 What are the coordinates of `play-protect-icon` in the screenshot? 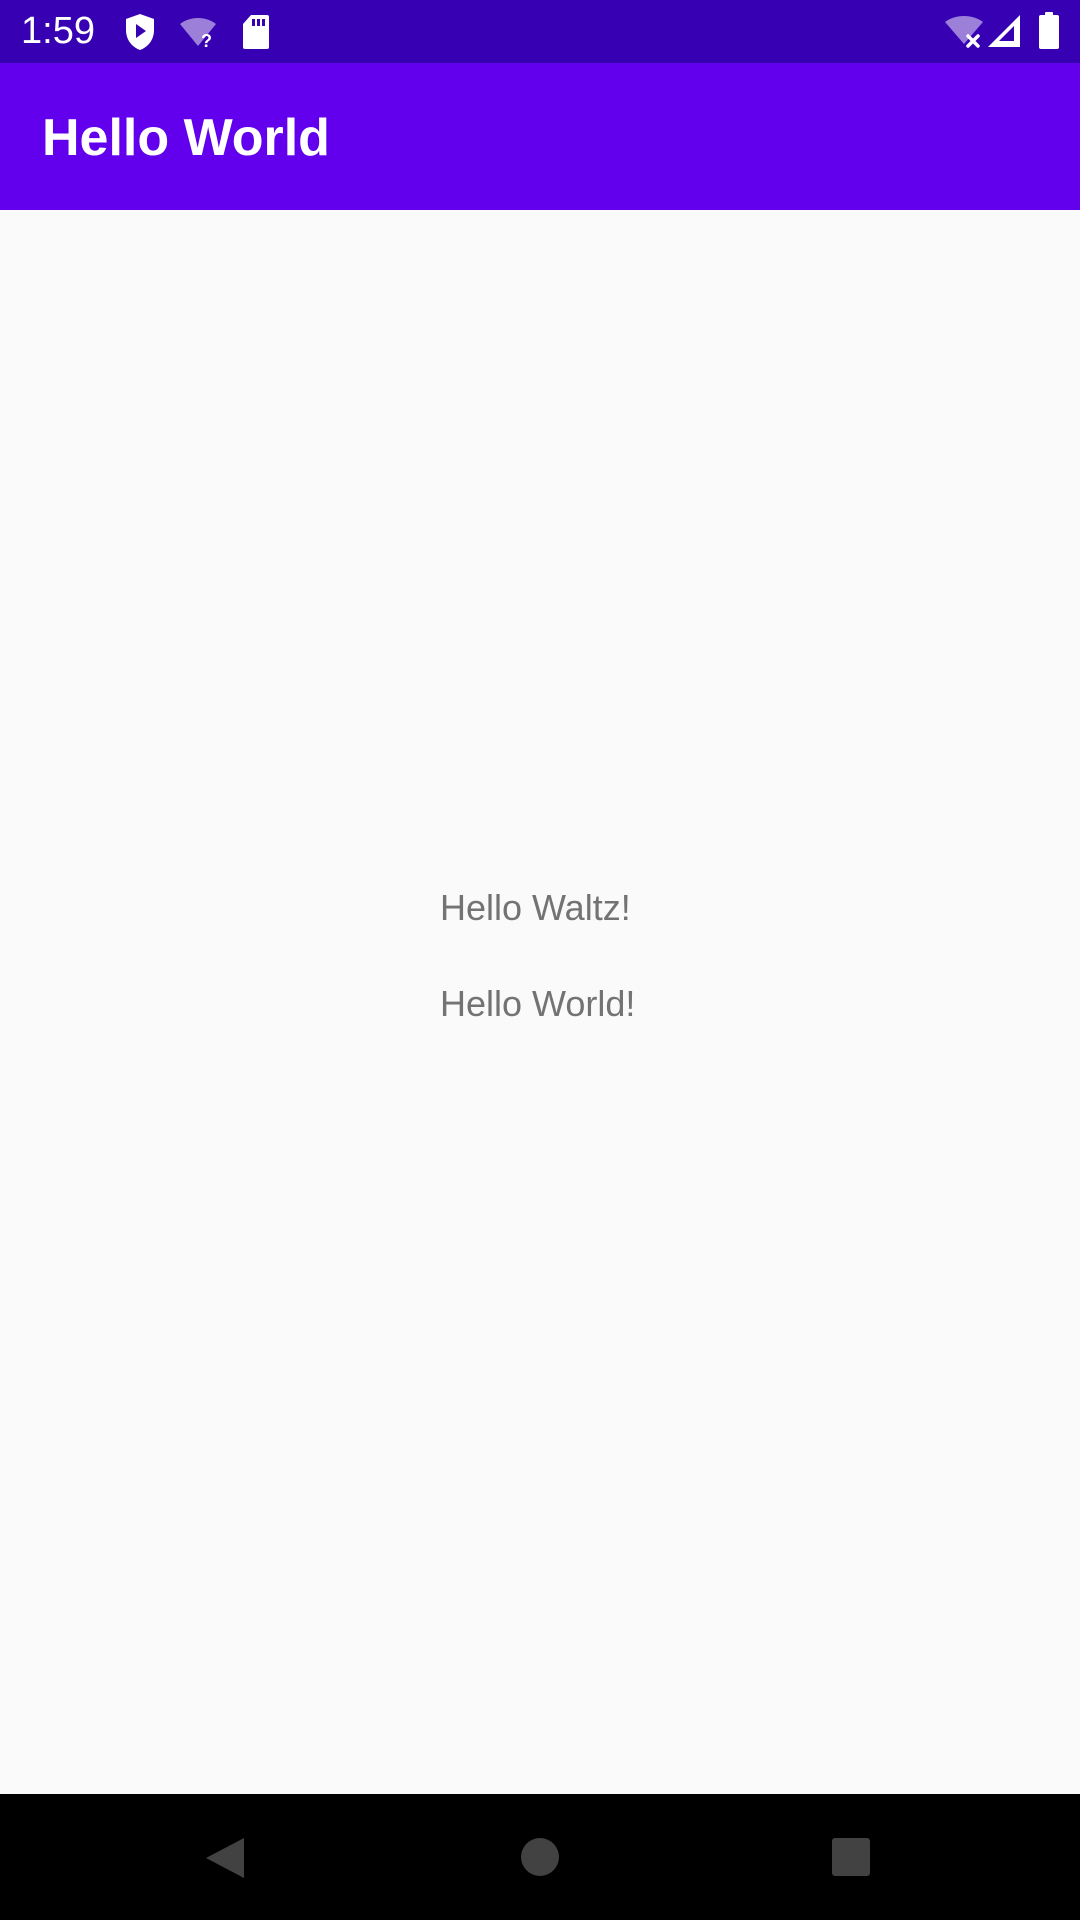 It's located at (140, 32).